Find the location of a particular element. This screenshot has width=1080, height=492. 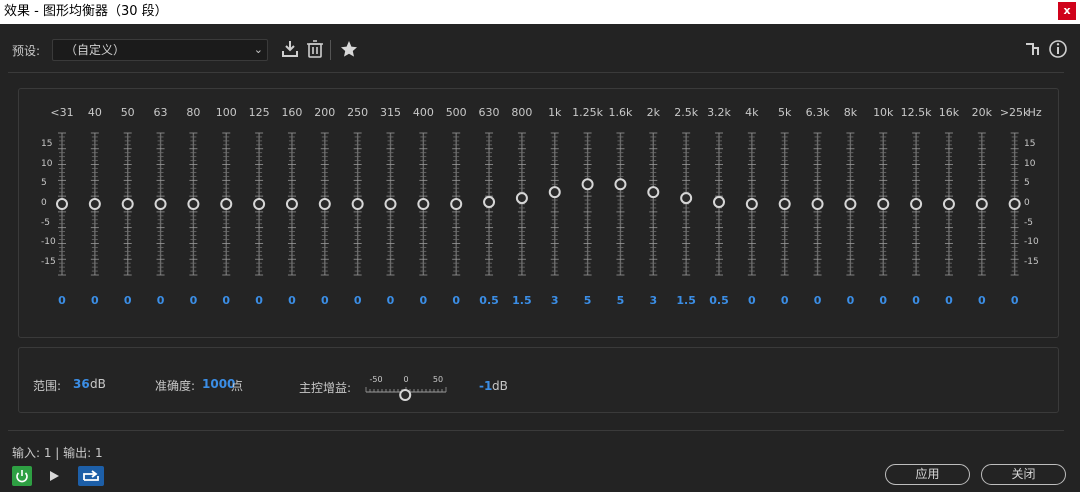

band-frequency-label: >25k is located at coordinates (1014, 112).